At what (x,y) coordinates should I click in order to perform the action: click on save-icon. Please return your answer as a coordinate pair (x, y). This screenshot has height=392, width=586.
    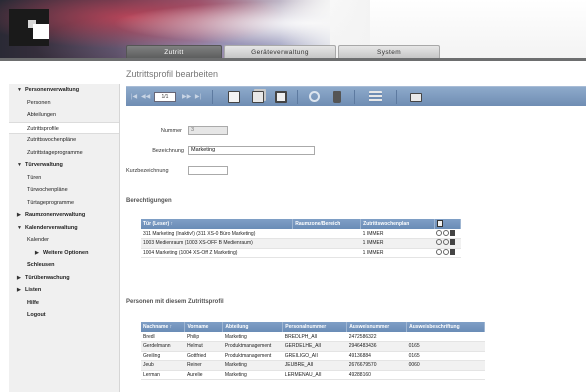
    Looking at the image, I should click on (281, 97).